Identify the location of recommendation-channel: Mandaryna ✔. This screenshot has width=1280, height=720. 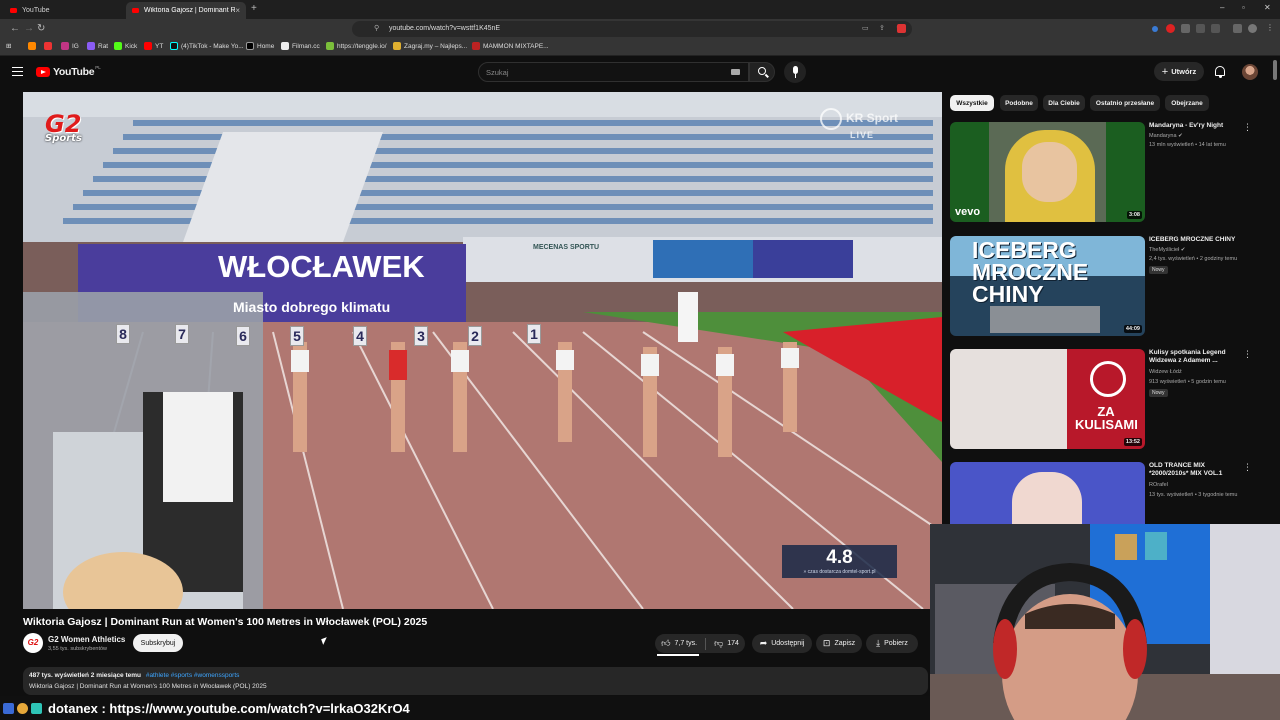
(1166, 136).